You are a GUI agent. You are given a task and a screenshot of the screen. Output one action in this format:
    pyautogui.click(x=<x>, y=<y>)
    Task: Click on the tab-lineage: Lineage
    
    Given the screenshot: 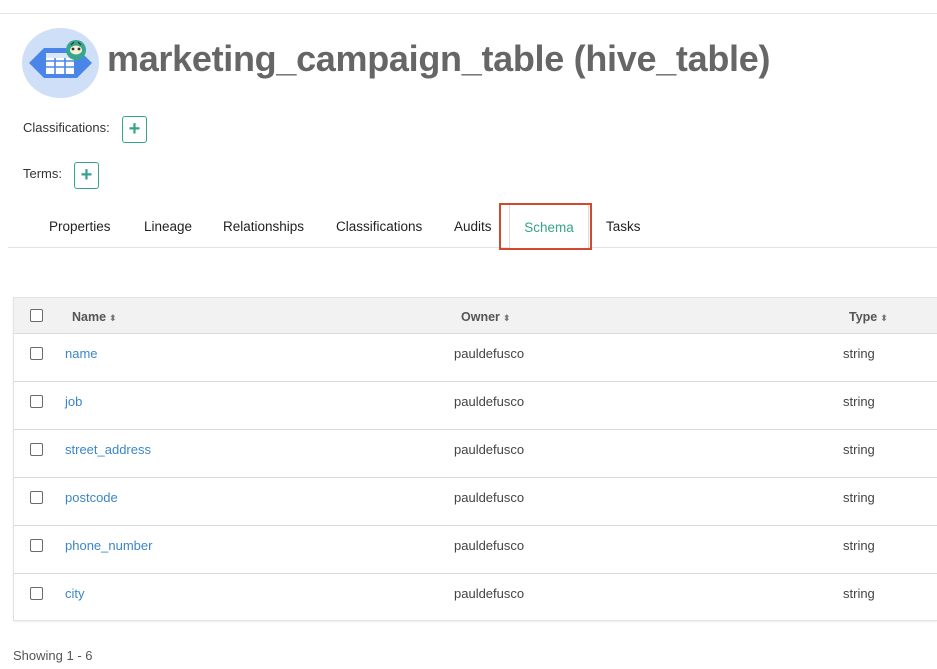 What is the action you would take?
    pyautogui.click(x=168, y=225)
    